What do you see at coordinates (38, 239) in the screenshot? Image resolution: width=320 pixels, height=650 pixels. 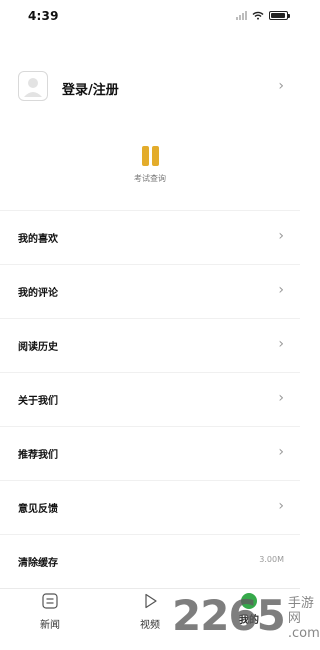 I see `menu-item-label: 我的喜欢` at bounding box center [38, 239].